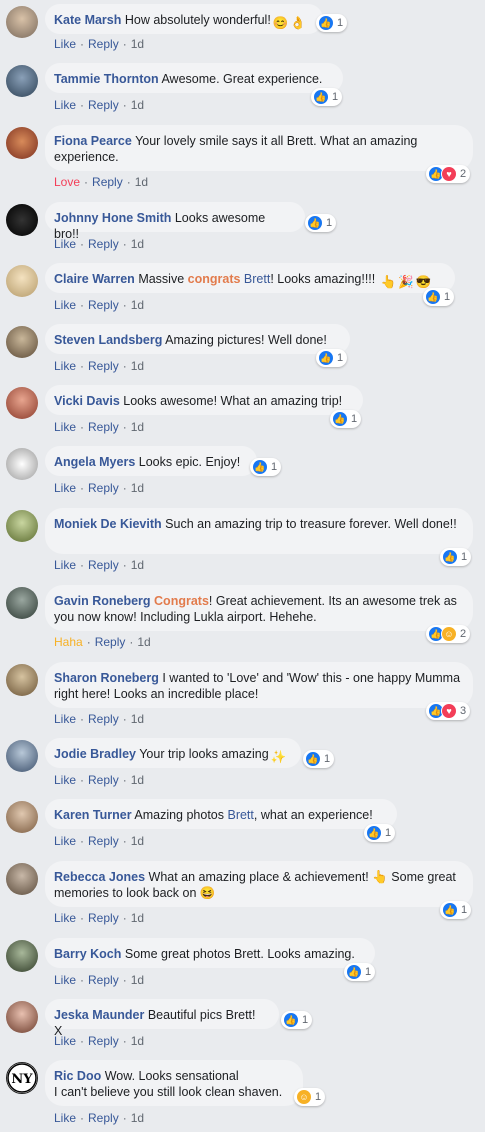 The width and height of the screenshot is (485, 1132). Describe the element at coordinates (102, 601) in the screenshot. I see `comment-author: Gavin Roneberg` at that location.